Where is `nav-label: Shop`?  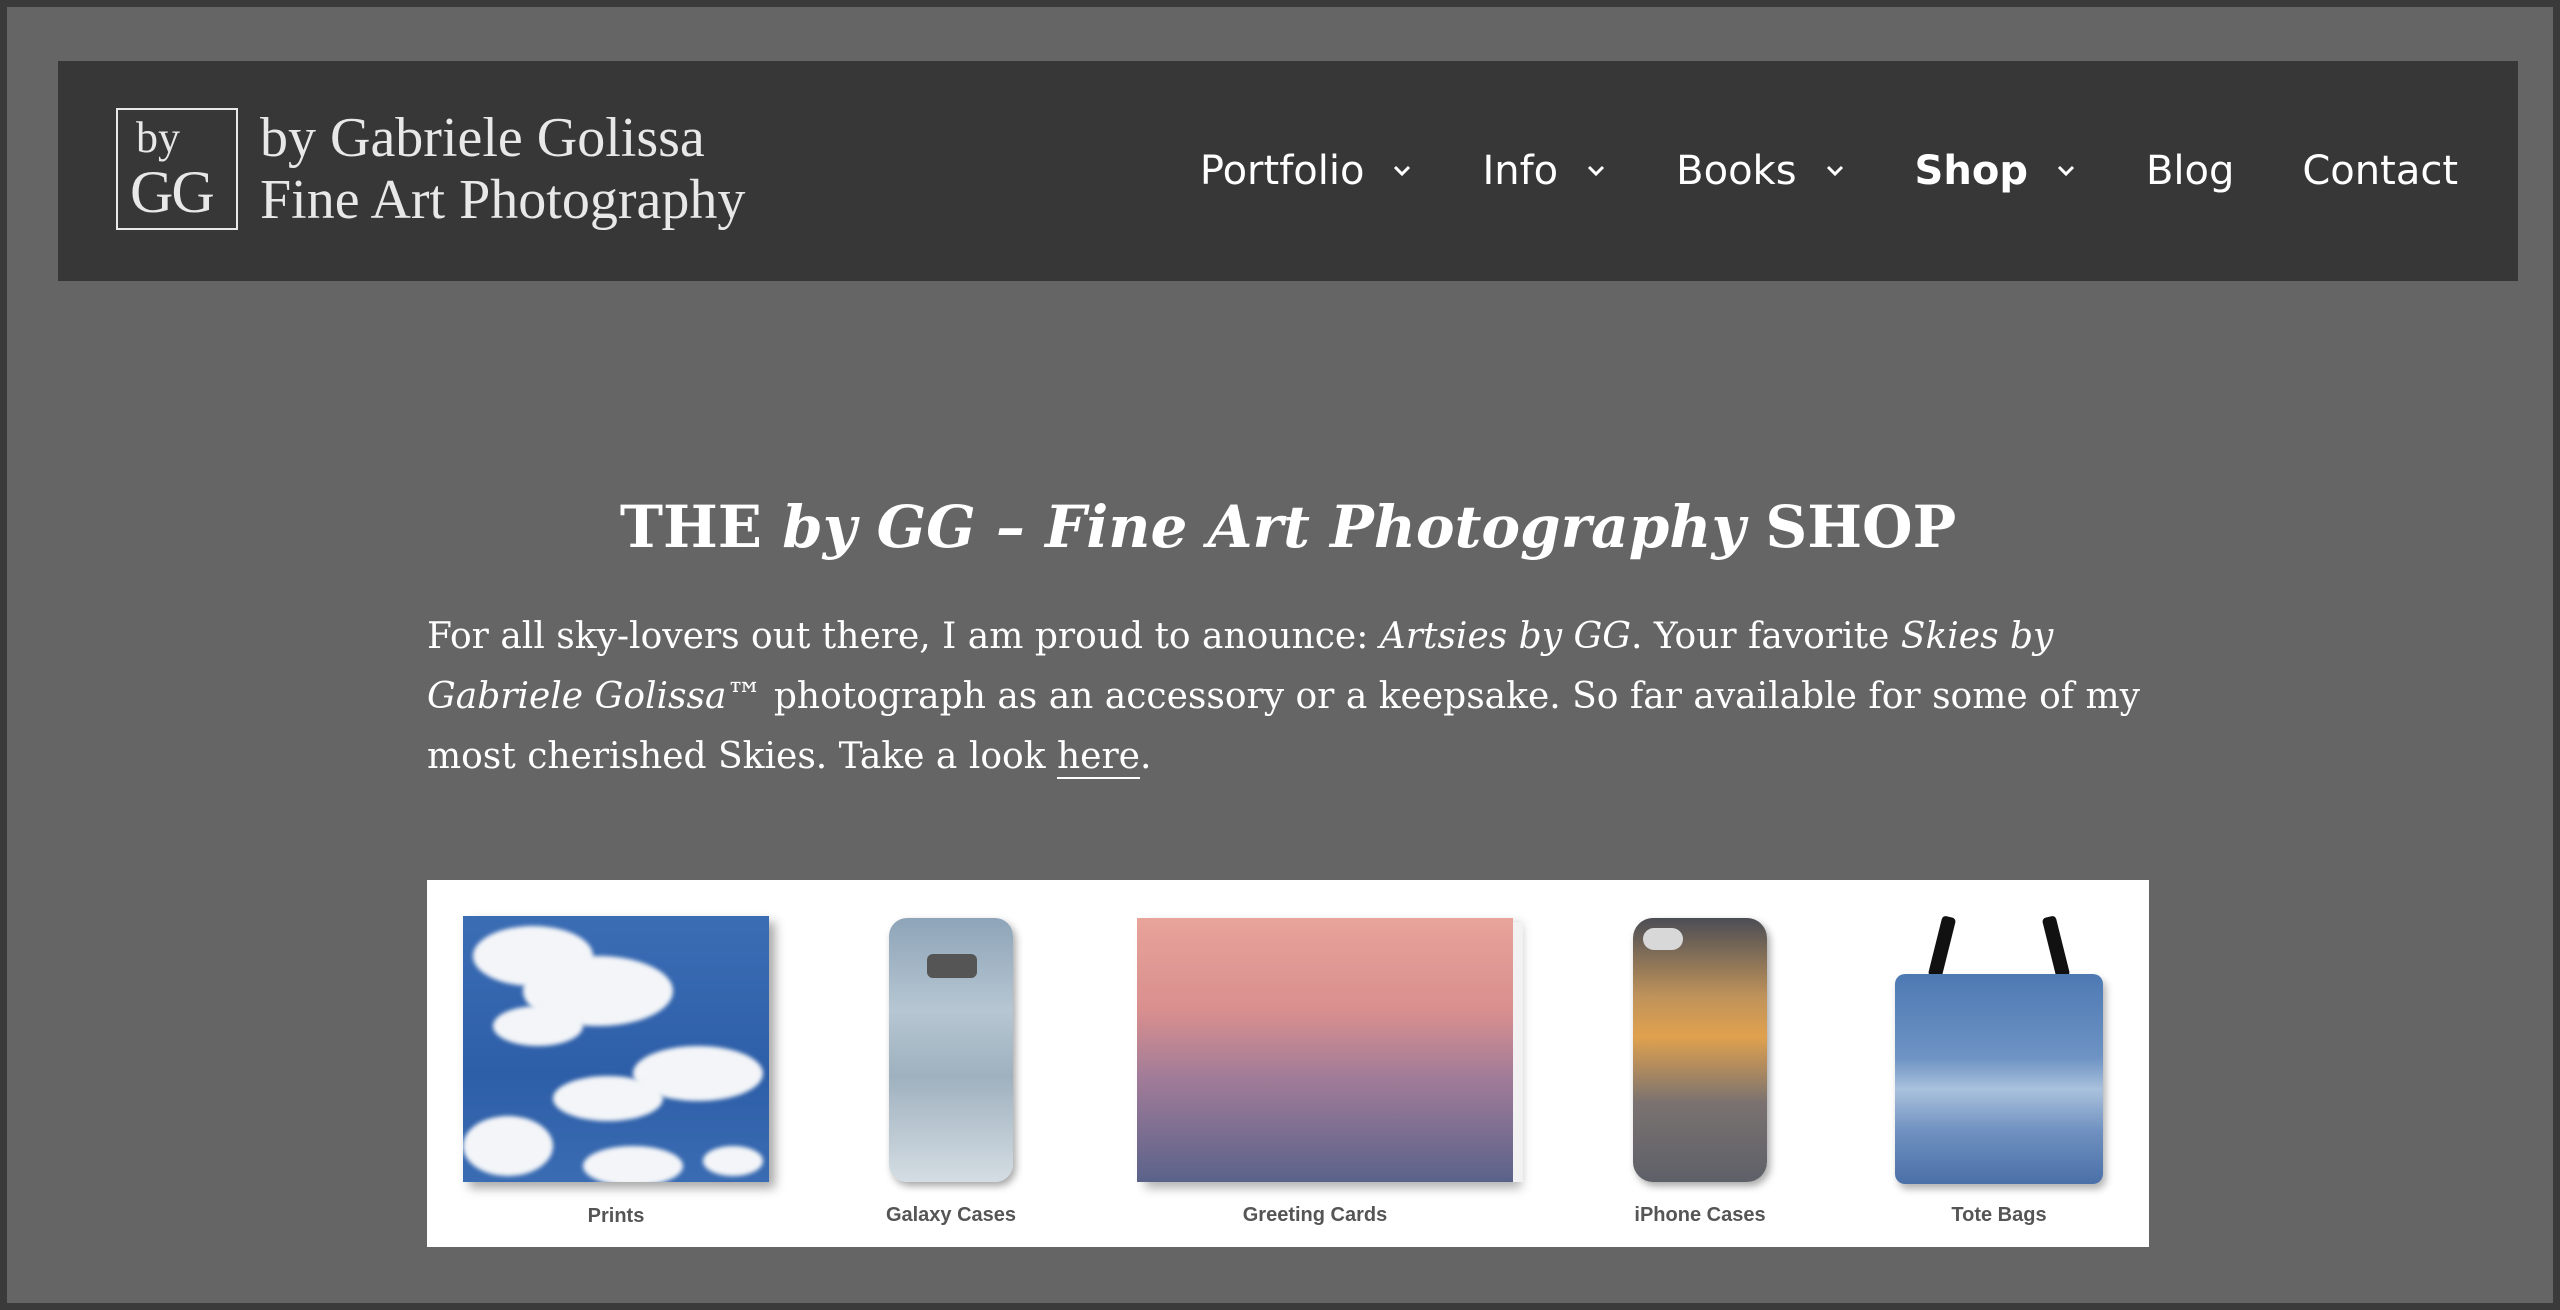
nav-label: Shop is located at coordinates (1971, 171).